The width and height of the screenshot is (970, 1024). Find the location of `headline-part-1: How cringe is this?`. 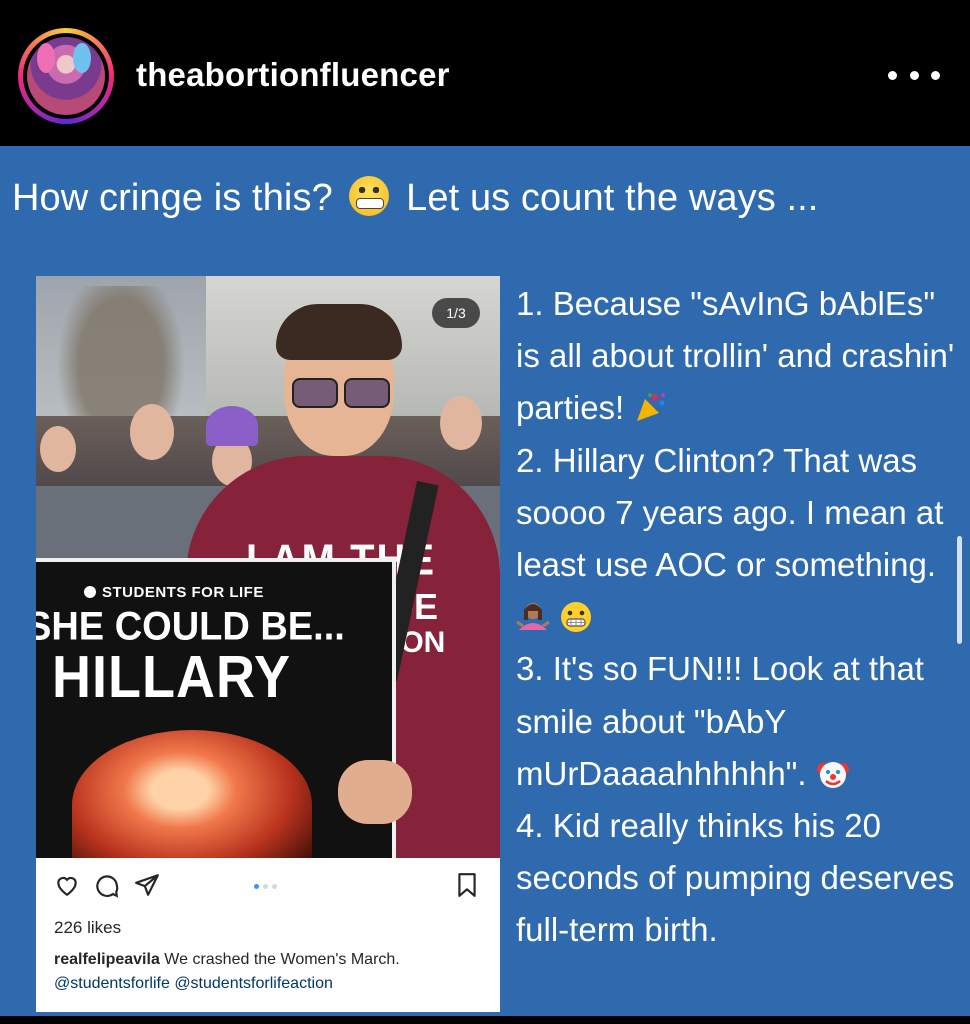

headline-part-1: How cringe is this? is located at coordinates (172, 198).